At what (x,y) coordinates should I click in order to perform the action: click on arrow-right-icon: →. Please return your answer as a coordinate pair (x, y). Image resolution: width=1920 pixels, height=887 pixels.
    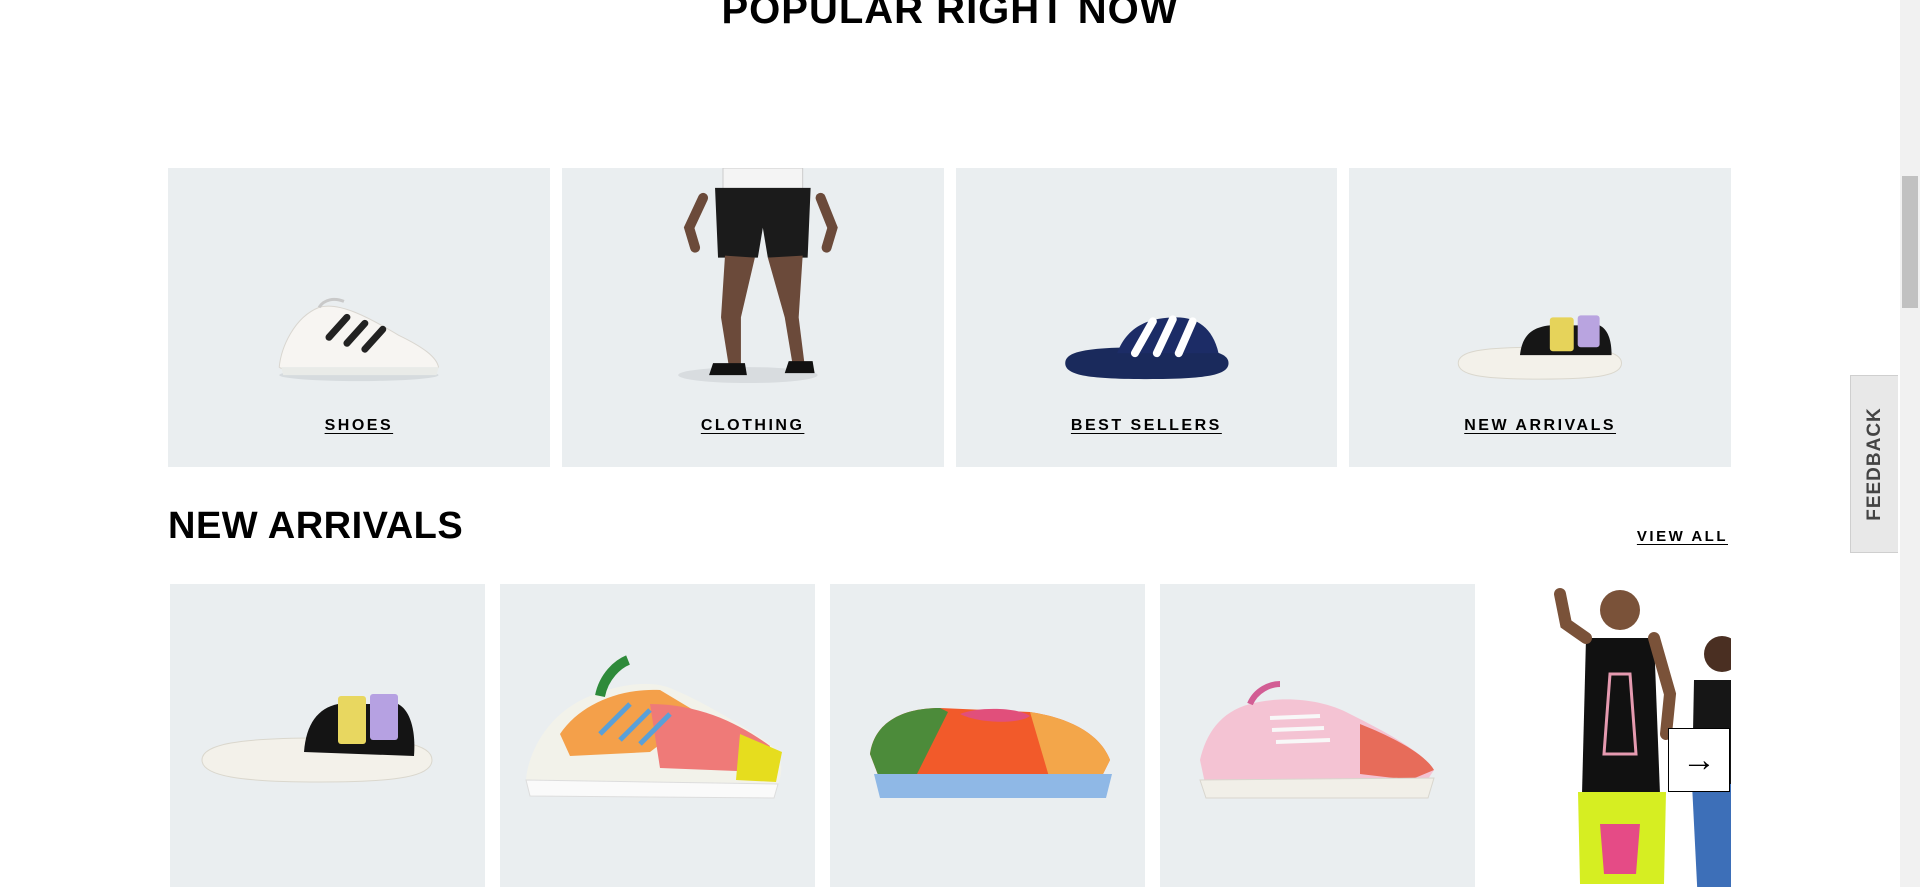
    Looking at the image, I should click on (1699, 760).